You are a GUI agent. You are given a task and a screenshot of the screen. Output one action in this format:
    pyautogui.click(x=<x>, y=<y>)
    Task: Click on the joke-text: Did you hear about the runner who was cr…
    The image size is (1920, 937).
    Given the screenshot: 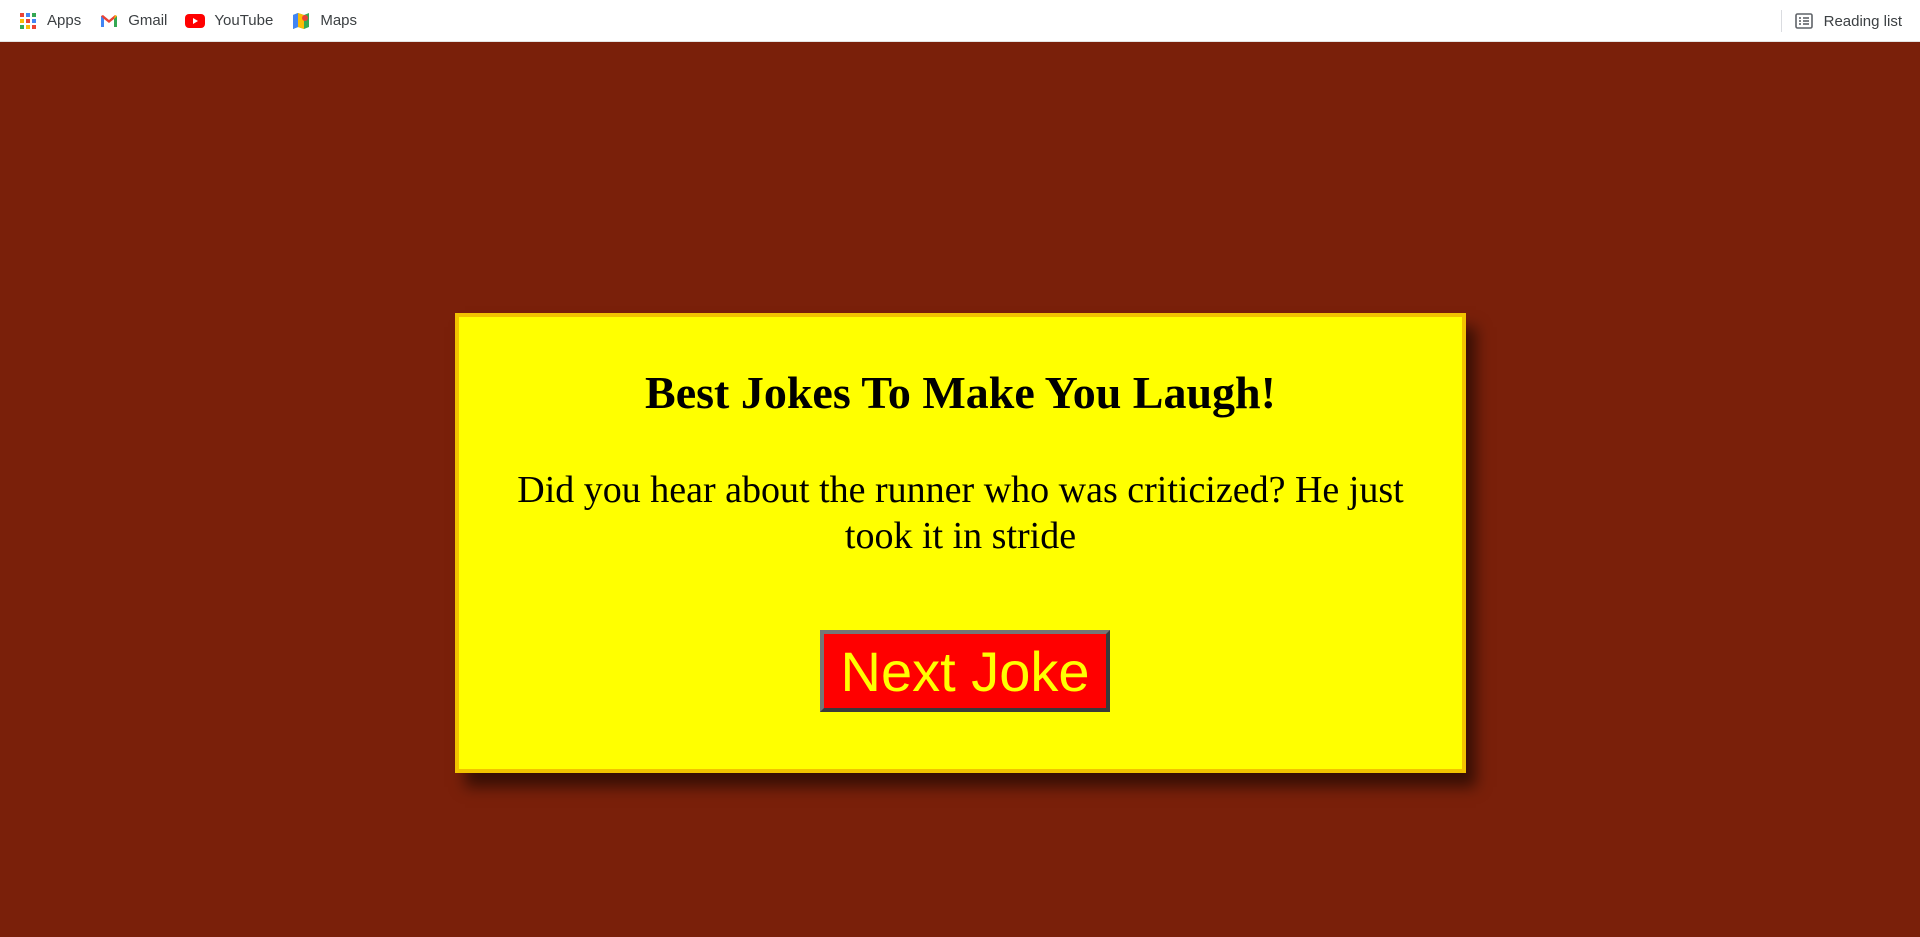 What is the action you would take?
    pyautogui.click(x=960, y=512)
    